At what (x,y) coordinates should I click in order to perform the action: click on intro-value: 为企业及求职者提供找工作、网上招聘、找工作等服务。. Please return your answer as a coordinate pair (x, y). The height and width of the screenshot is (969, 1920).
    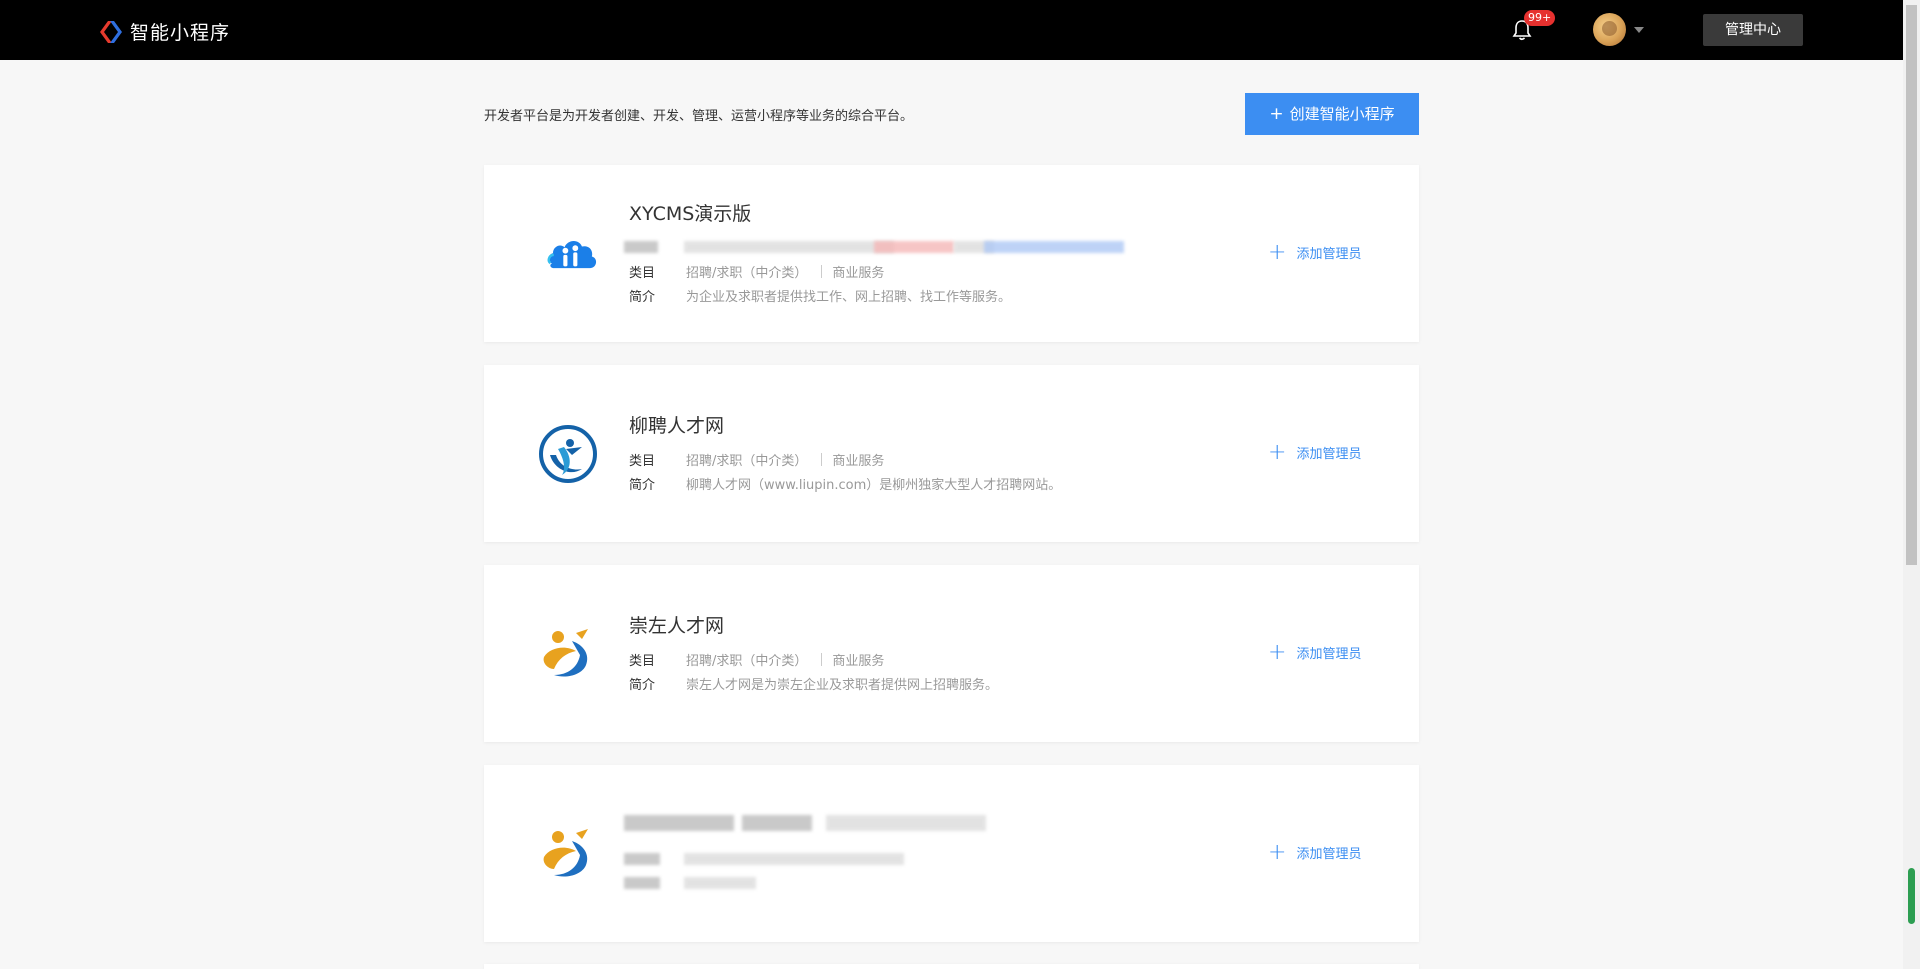
    Looking at the image, I should click on (849, 297).